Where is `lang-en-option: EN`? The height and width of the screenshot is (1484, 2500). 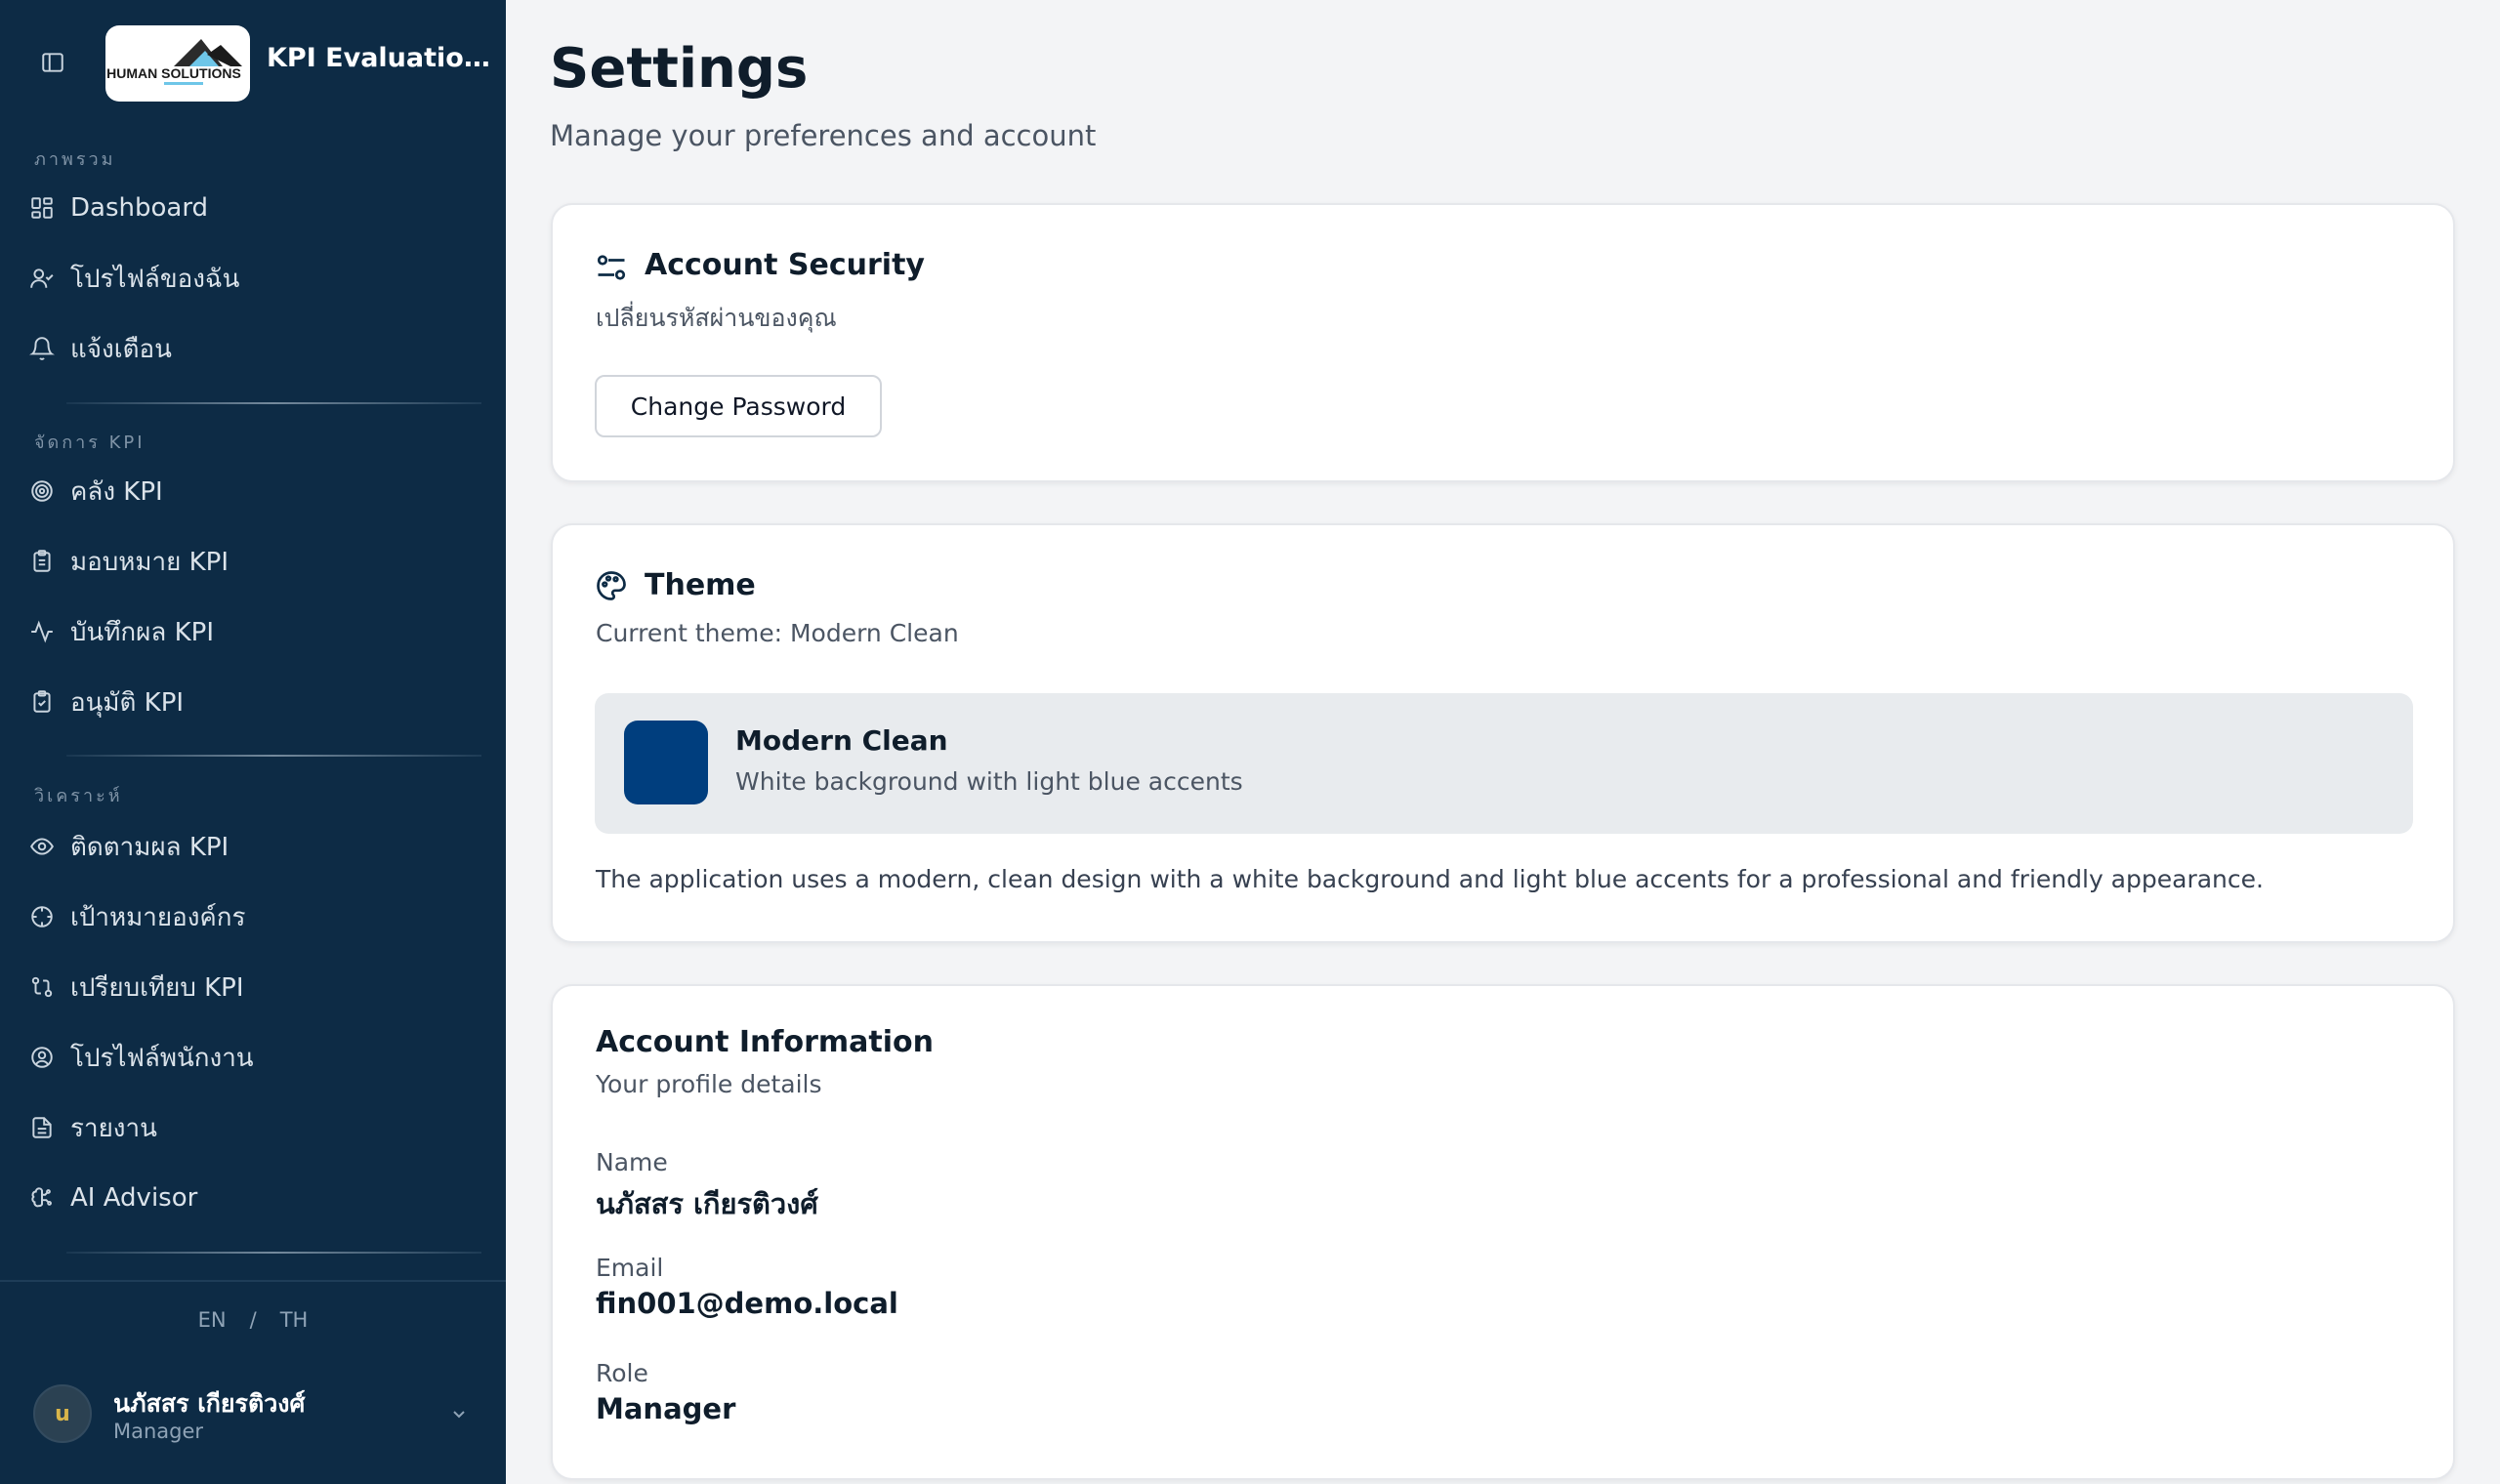 lang-en-option: EN is located at coordinates (212, 1320).